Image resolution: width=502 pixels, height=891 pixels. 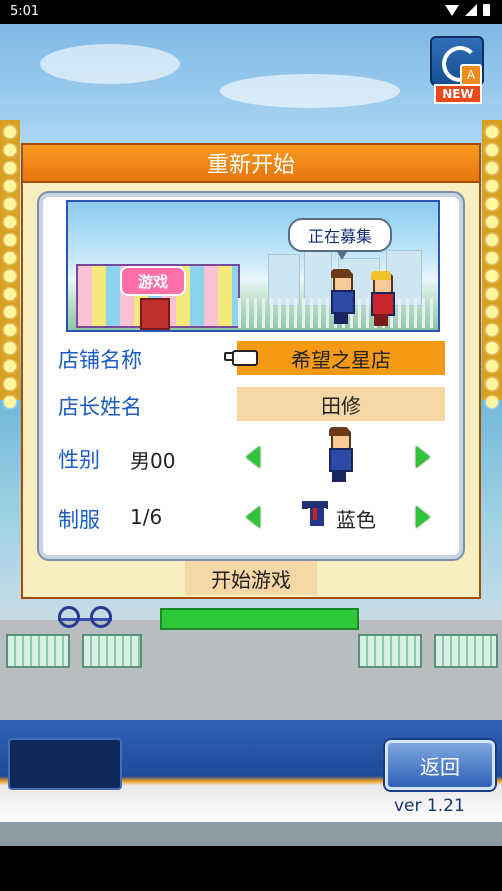 What do you see at coordinates (251, 670) in the screenshot?
I see `street` at bounding box center [251, 670].